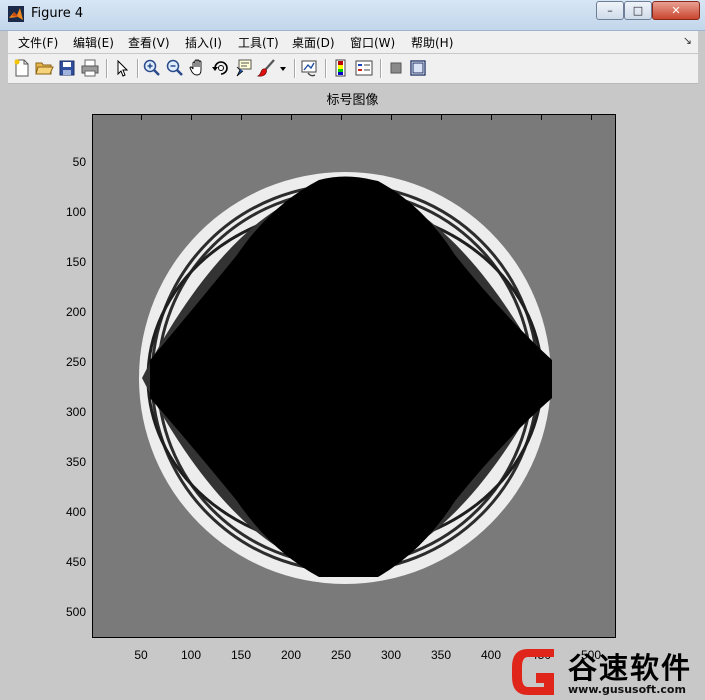  What do you see at coordinates (198, 68) in the screenshot?
I see `pan-hand-icon` at bounding box center [198, 68].